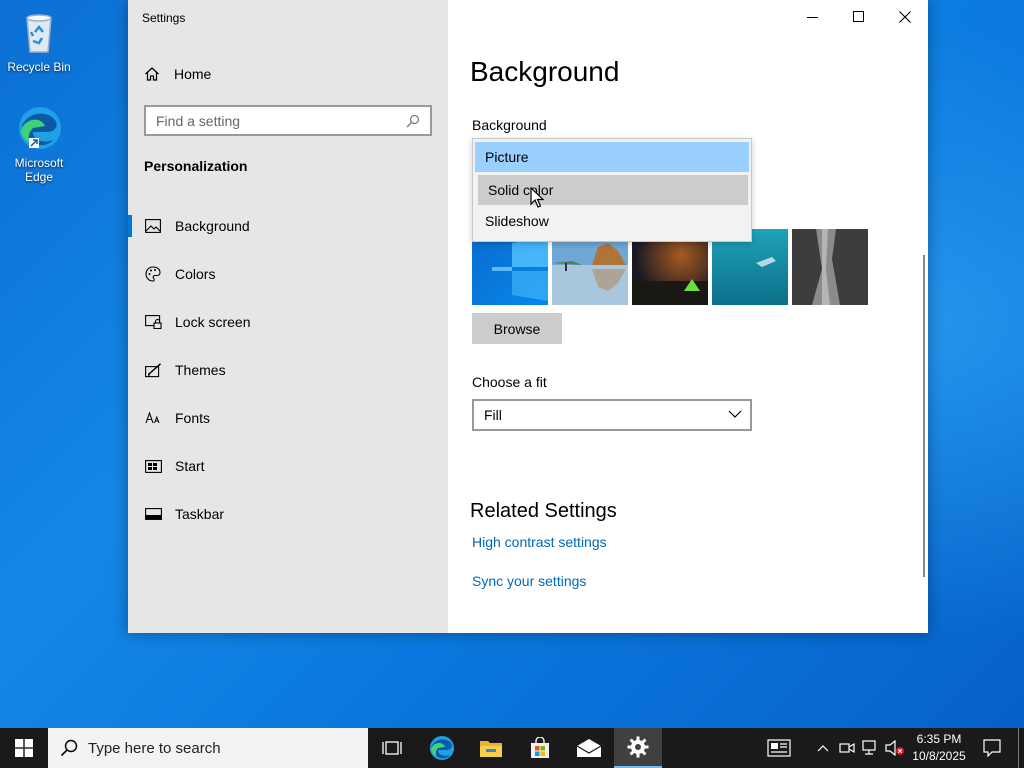 This screenshot has width=1024, height=768. I want to click on nav-item-fonts: Fonts, so click(288, 418).